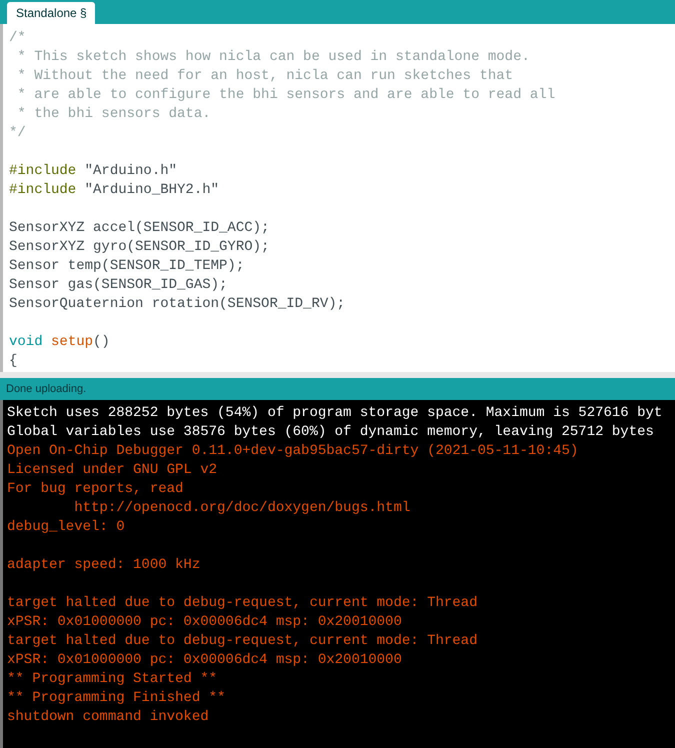 Image resolution: width=675 pixels, height=748 pixels. I want to click on code-line: /*, so click(18, 38).